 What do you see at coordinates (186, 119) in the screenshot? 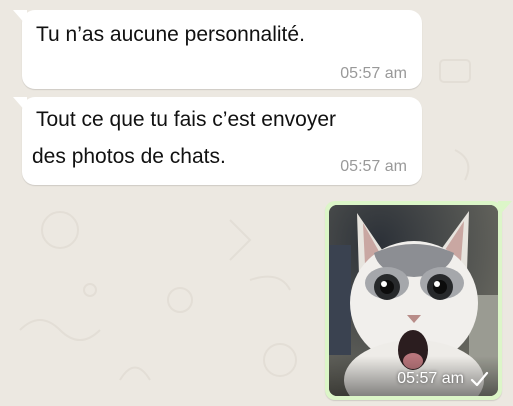
I see `message-text-line-1: Tout ce que tu fais c’est envoyer` at bounding box center [186, 119].